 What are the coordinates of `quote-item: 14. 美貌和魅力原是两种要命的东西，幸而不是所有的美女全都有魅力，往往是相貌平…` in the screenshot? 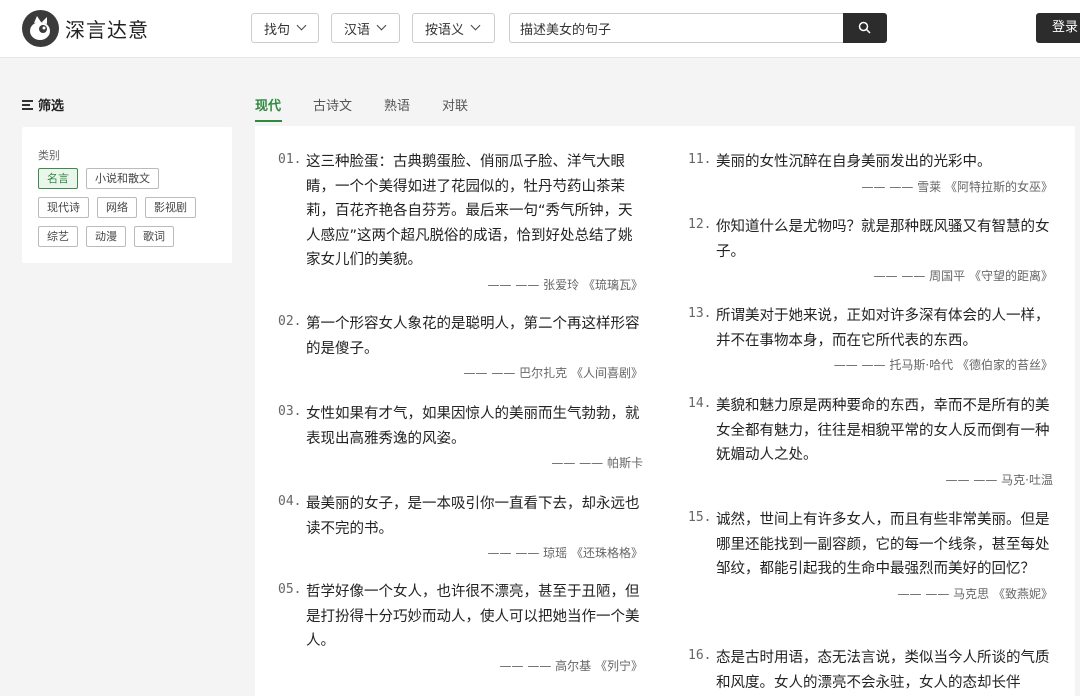 It's located at (870, 441).